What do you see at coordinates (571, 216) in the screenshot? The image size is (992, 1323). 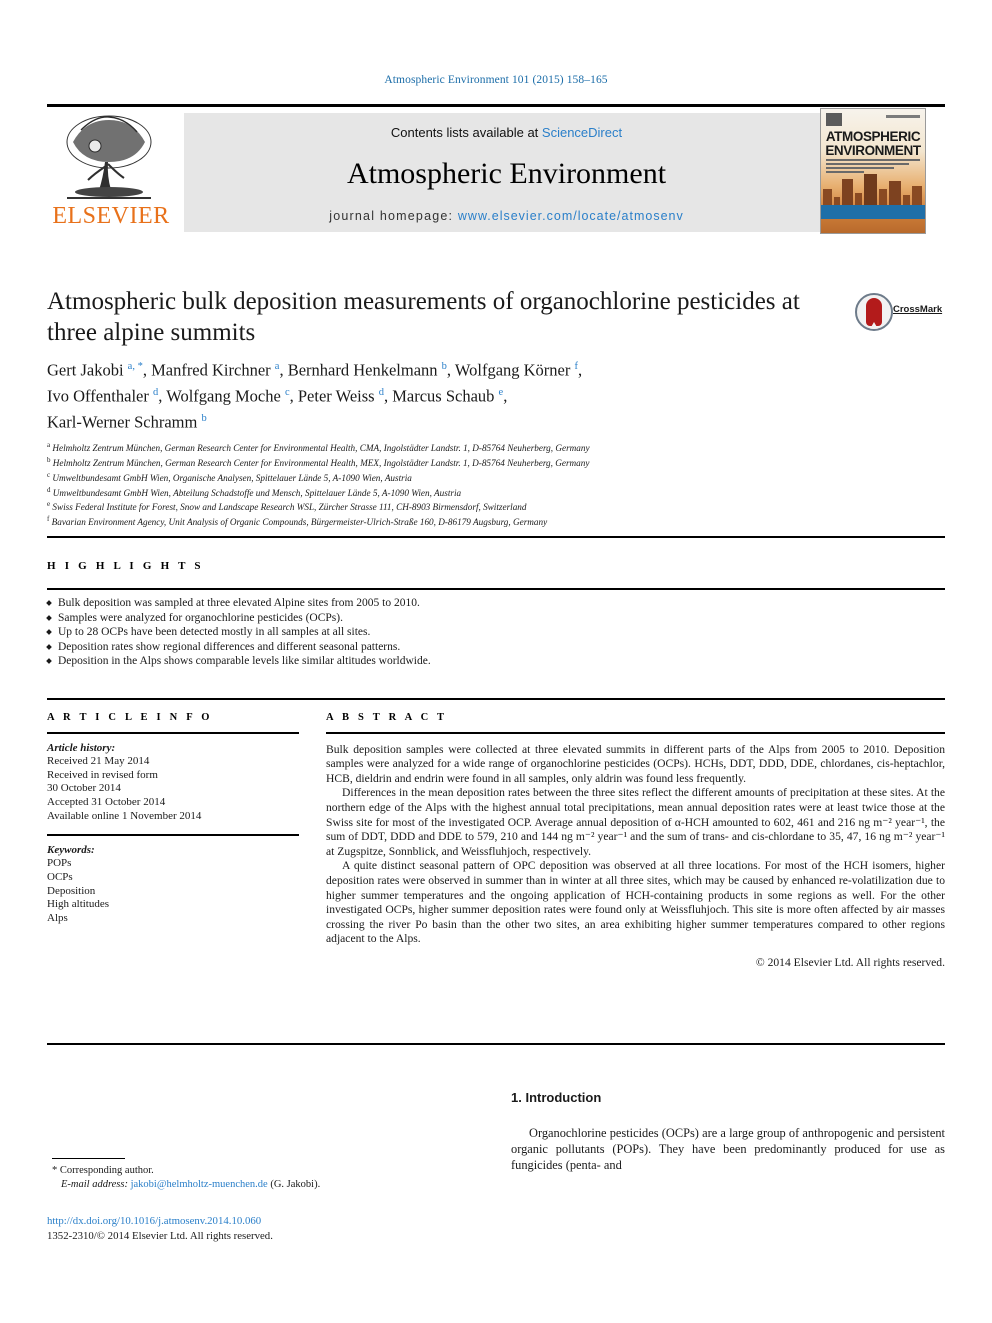 I see `homepage-url-link: www.elsevier.com/locate/atmosenv` at bounding box center [571, 216].